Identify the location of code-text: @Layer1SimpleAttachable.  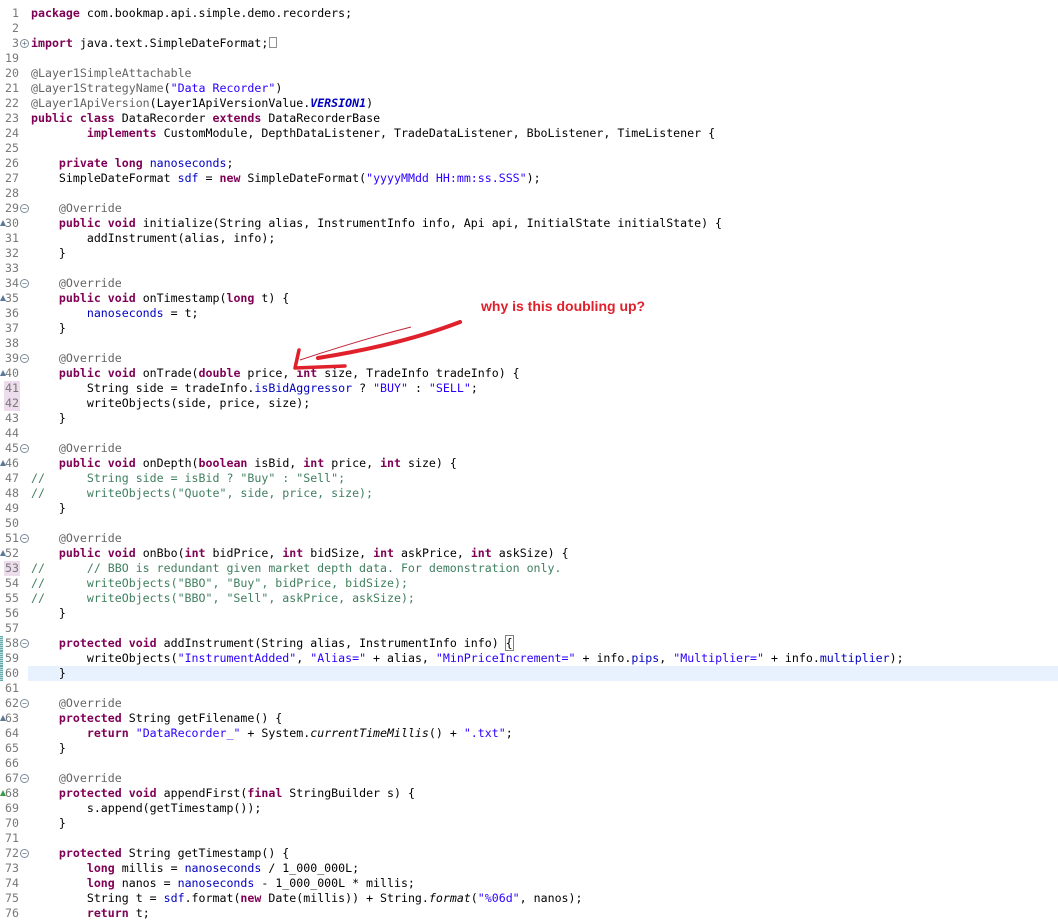
(543, 73).